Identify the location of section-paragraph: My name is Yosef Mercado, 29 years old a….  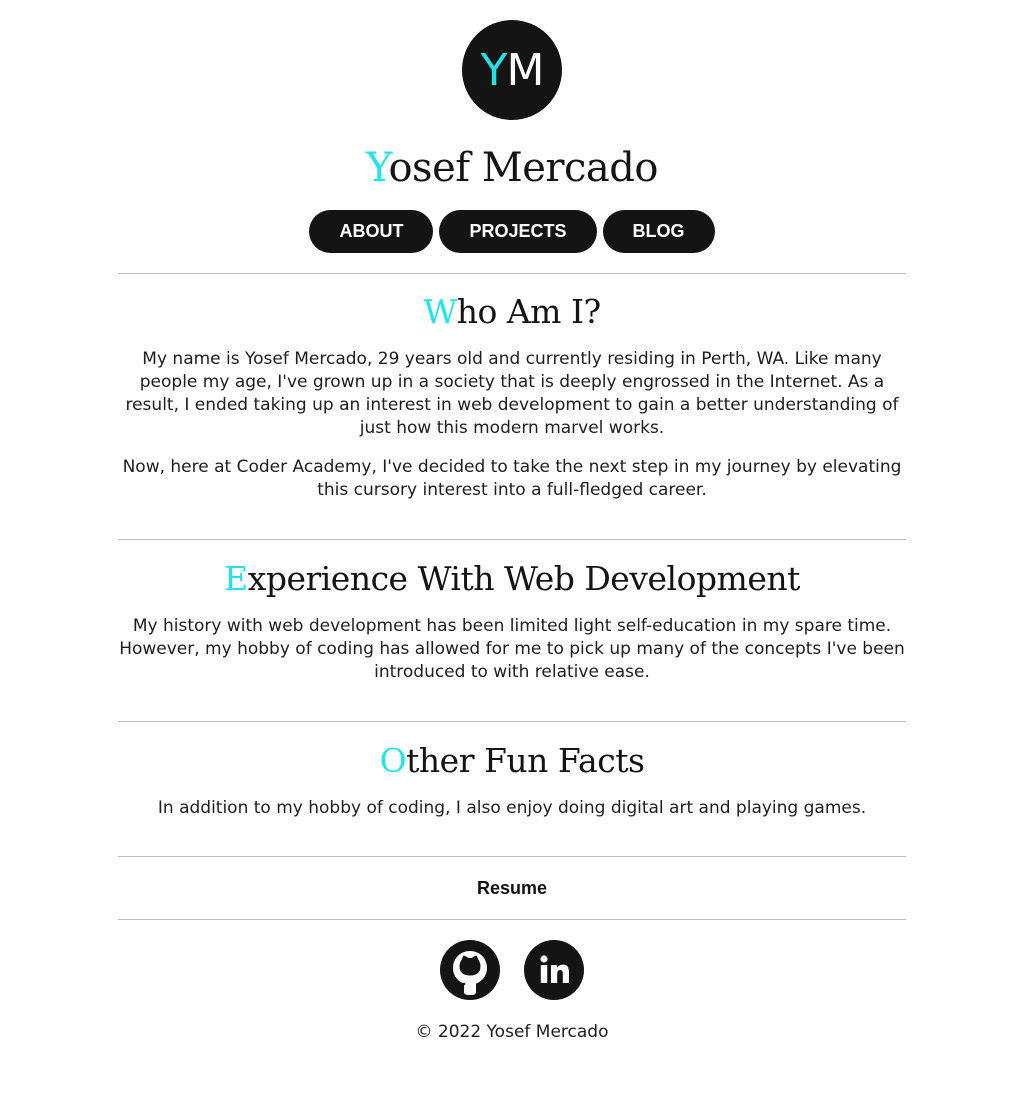
(512, 393).